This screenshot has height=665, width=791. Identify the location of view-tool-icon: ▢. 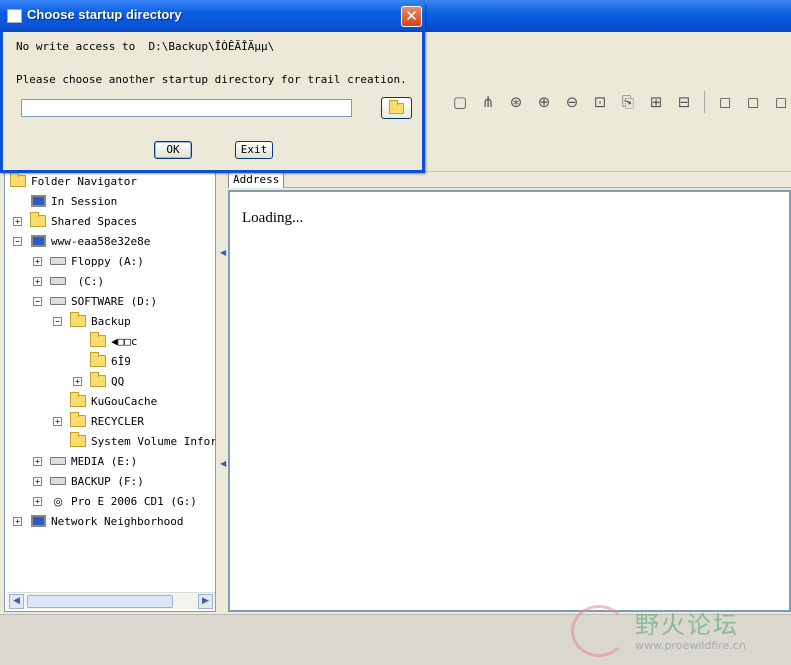
(460, 102).